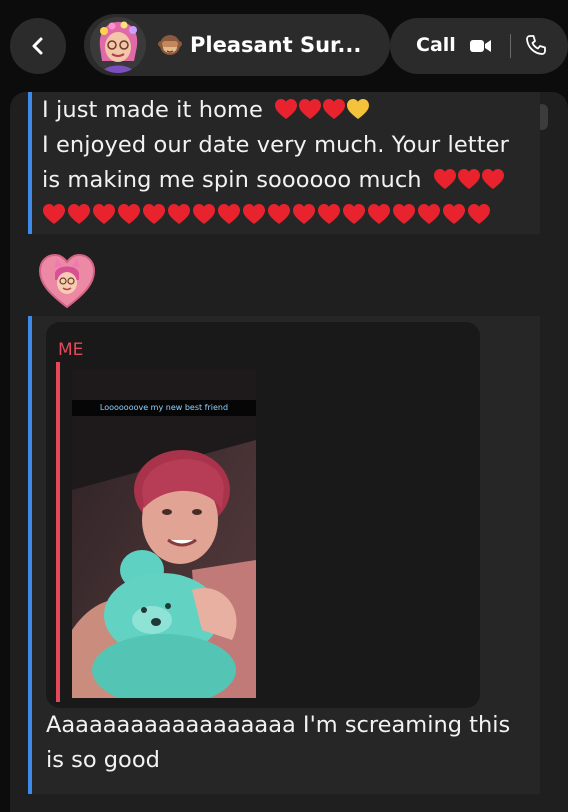 Image resolution: width=568 pixels, height=812 pixels. What do you see at coordinates (103, 760) in the screenshot?
I see `message-line: is so good` at bounding box center [103, 760].